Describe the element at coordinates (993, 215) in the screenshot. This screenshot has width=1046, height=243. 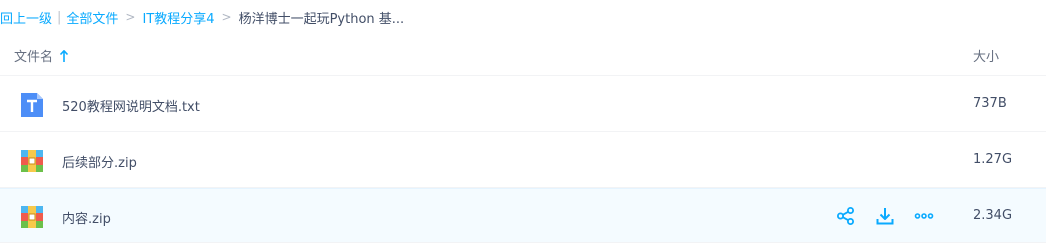
I see `file-size: 2.34G` at that location.